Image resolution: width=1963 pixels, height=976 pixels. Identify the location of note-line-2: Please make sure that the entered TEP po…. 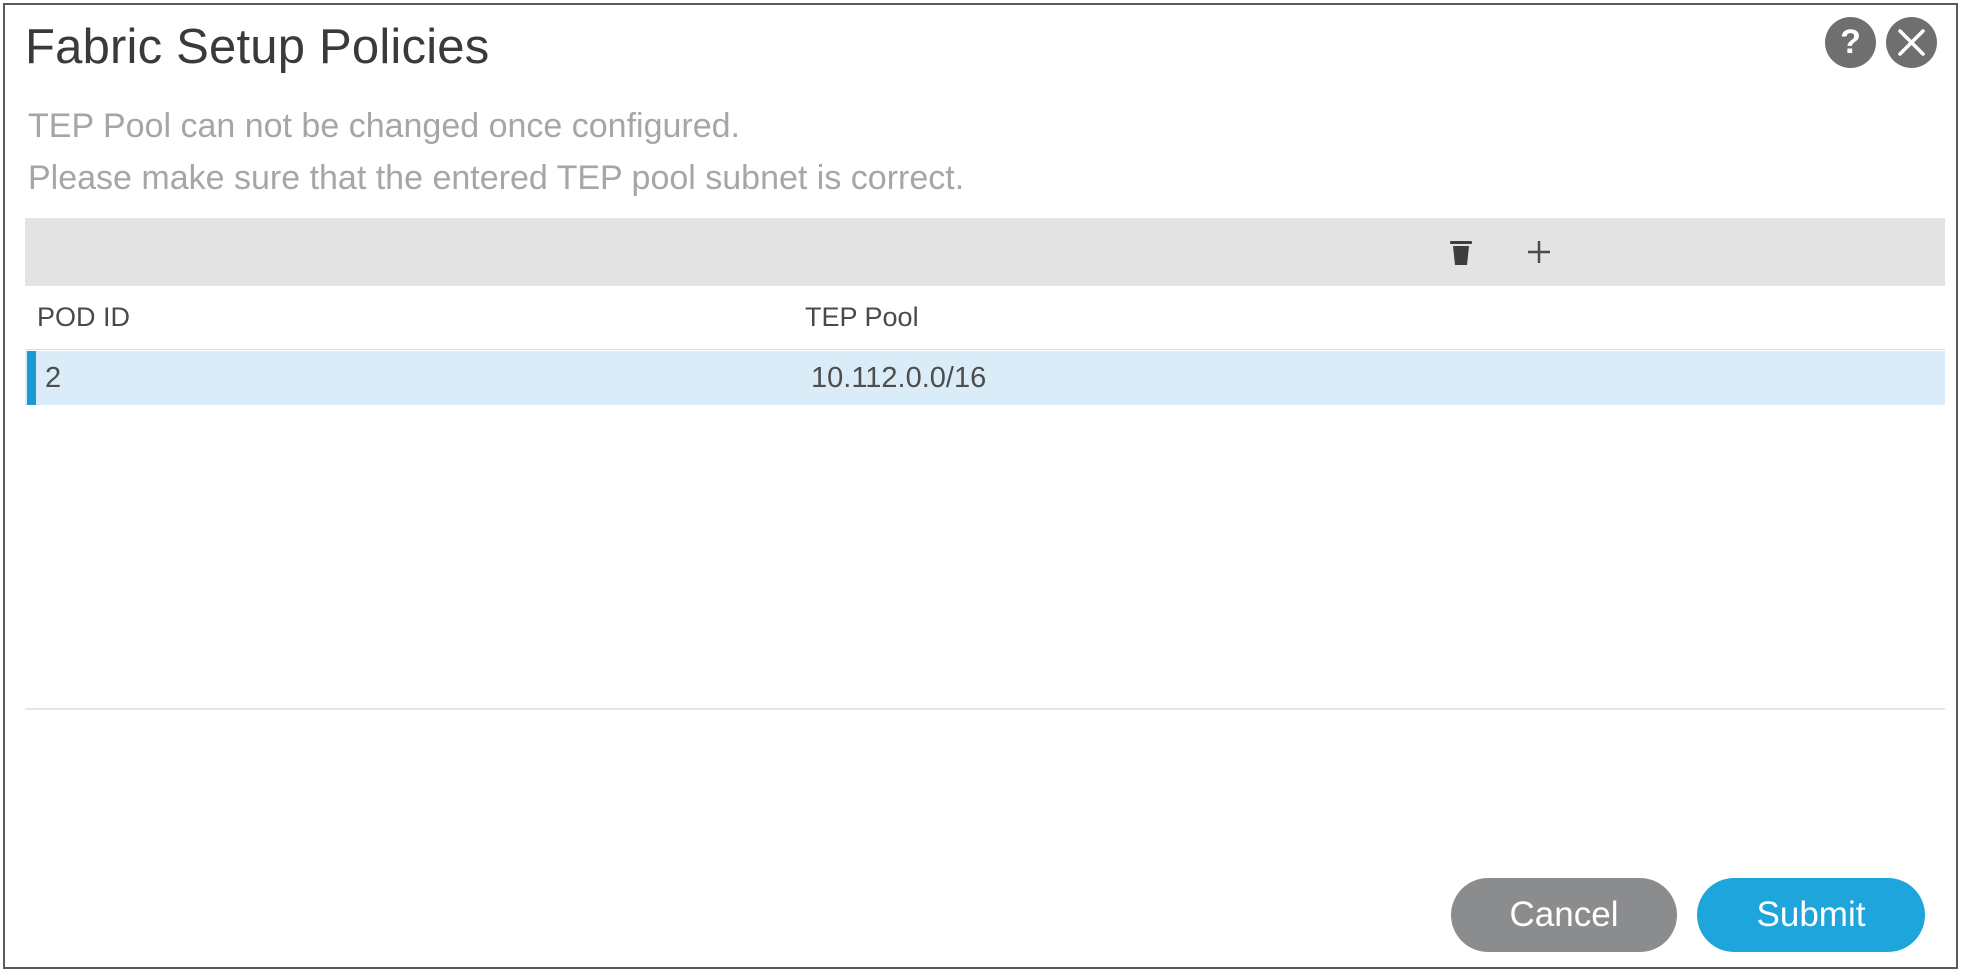
(496, 178).